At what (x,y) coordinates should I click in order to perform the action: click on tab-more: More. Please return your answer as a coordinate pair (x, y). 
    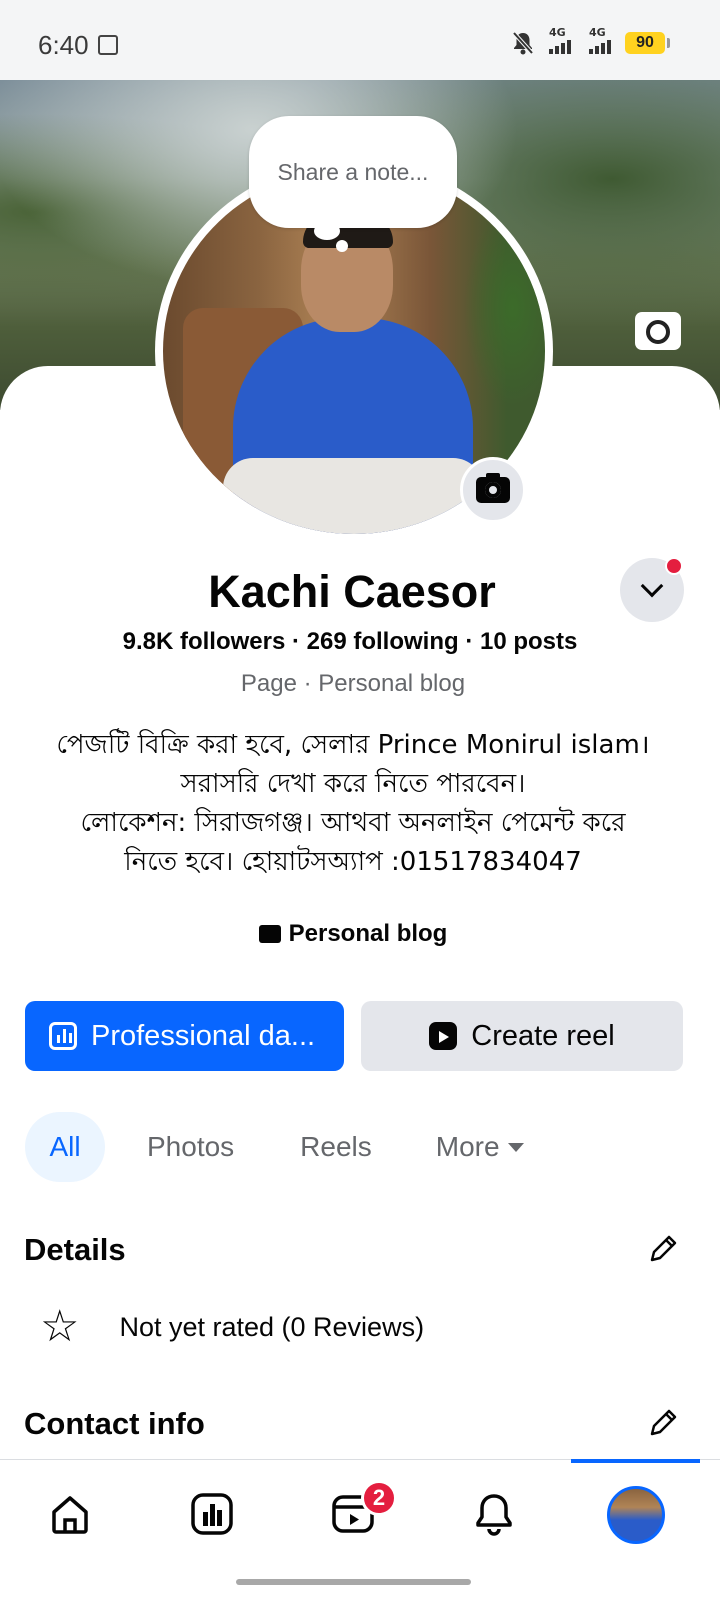
    Looking at the image, I should click on (480, 1147).